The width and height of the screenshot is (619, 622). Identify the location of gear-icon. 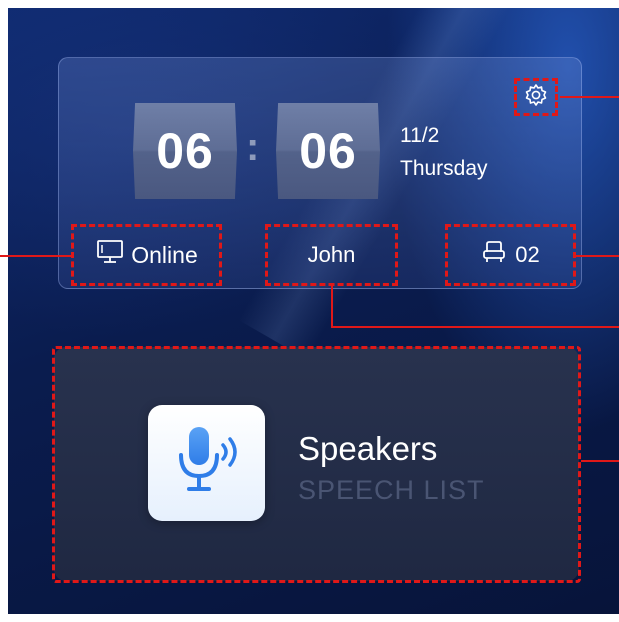
(536, 97).